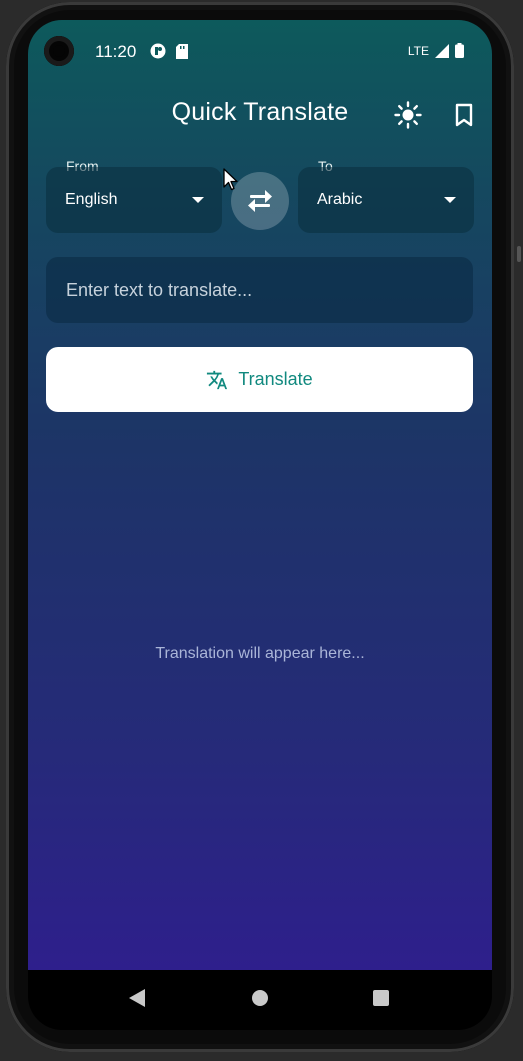 The image size is (523, 1061). I want to click on sun-icon, so click(408, 115).